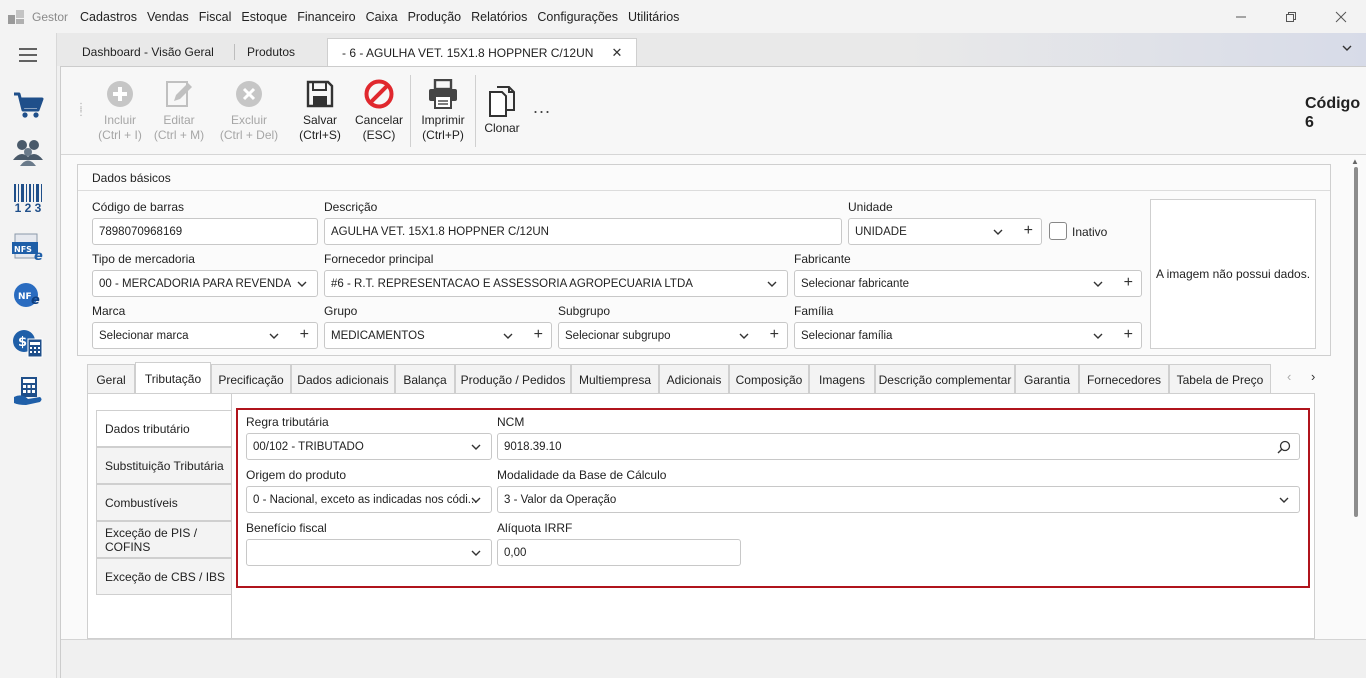 The width and height of the screenshot is (1366, 678). I want to click on chevron-left-icon: ‹, so click(1289, 376).